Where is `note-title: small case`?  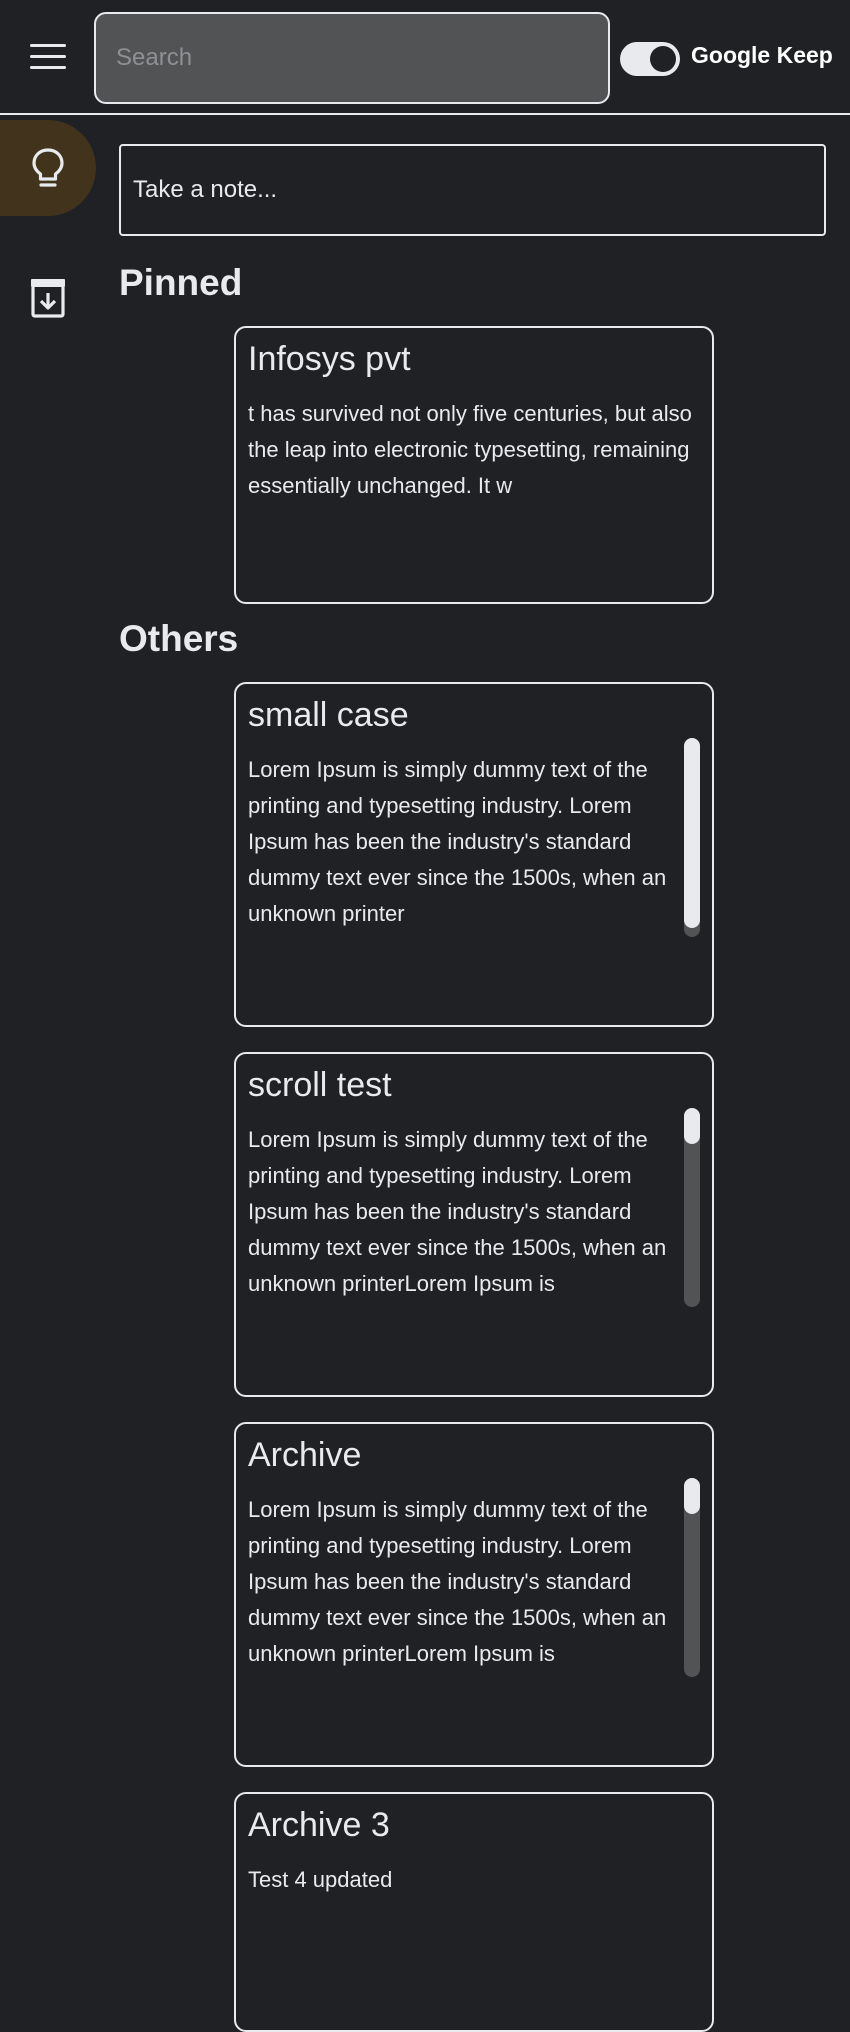
note-title: small case is located at coordinates (328, 715).